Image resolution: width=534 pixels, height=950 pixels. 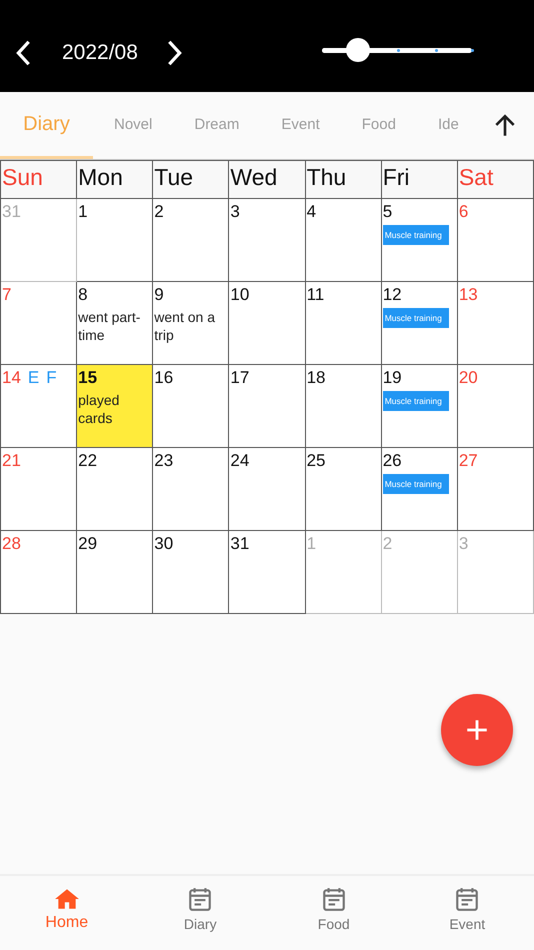 I want to click on month-label: 2022/08, so click(x=100, y=53).